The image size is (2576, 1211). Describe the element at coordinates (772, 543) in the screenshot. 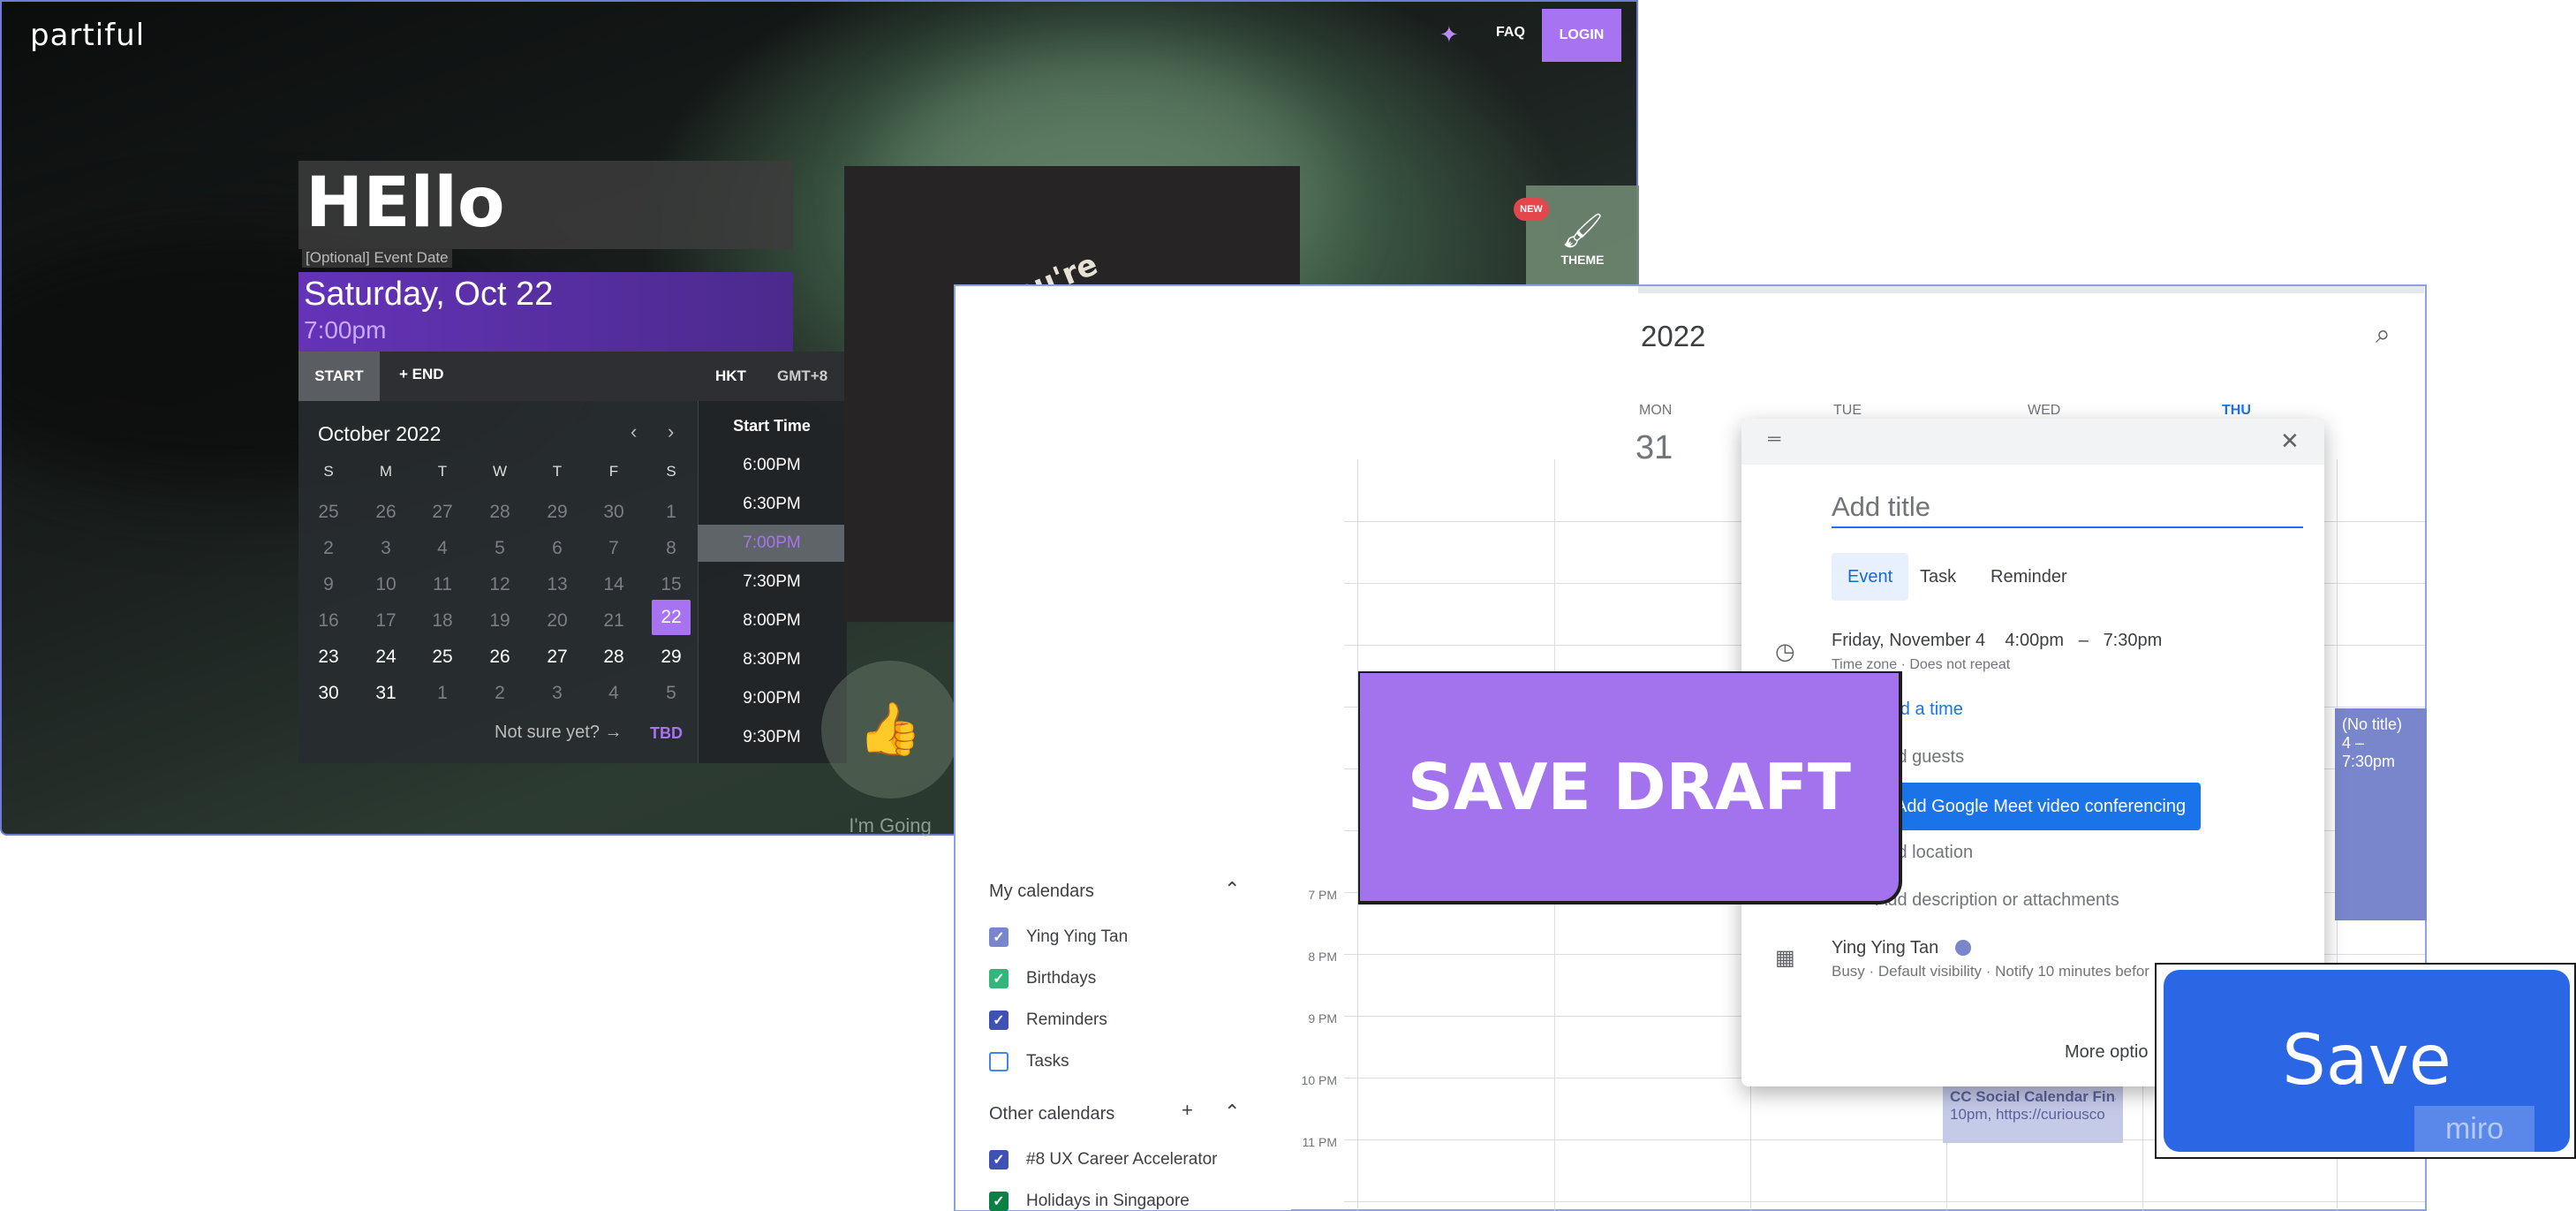

I see `time-slot: 7:00PM` at that location.